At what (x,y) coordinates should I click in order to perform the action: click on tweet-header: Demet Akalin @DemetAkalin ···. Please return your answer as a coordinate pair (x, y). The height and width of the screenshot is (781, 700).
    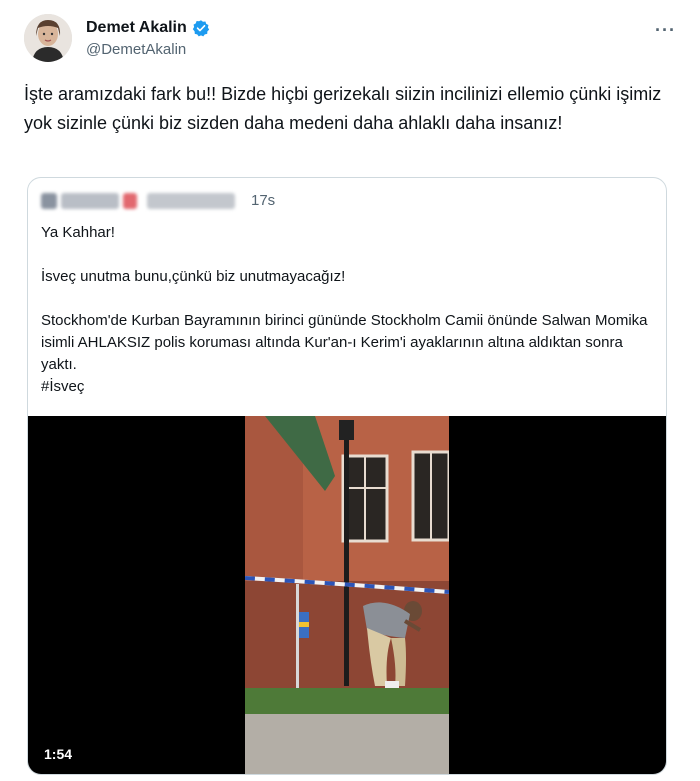
    Looking at the image, I should click on (350, 39).